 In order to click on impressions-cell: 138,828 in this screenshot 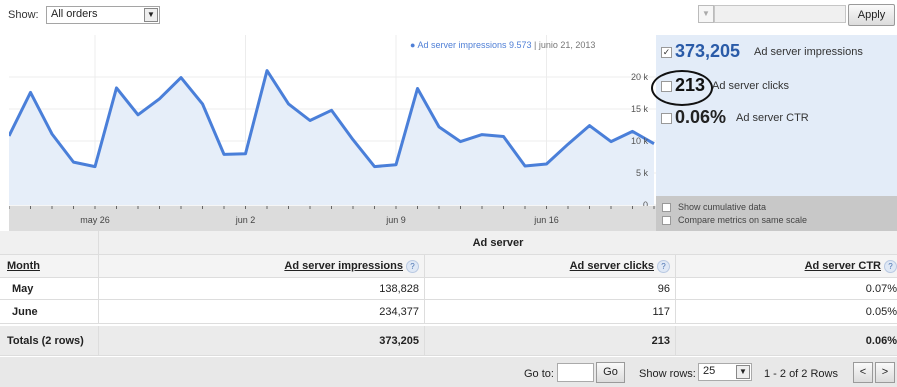, I will do `click(399, 288)`.